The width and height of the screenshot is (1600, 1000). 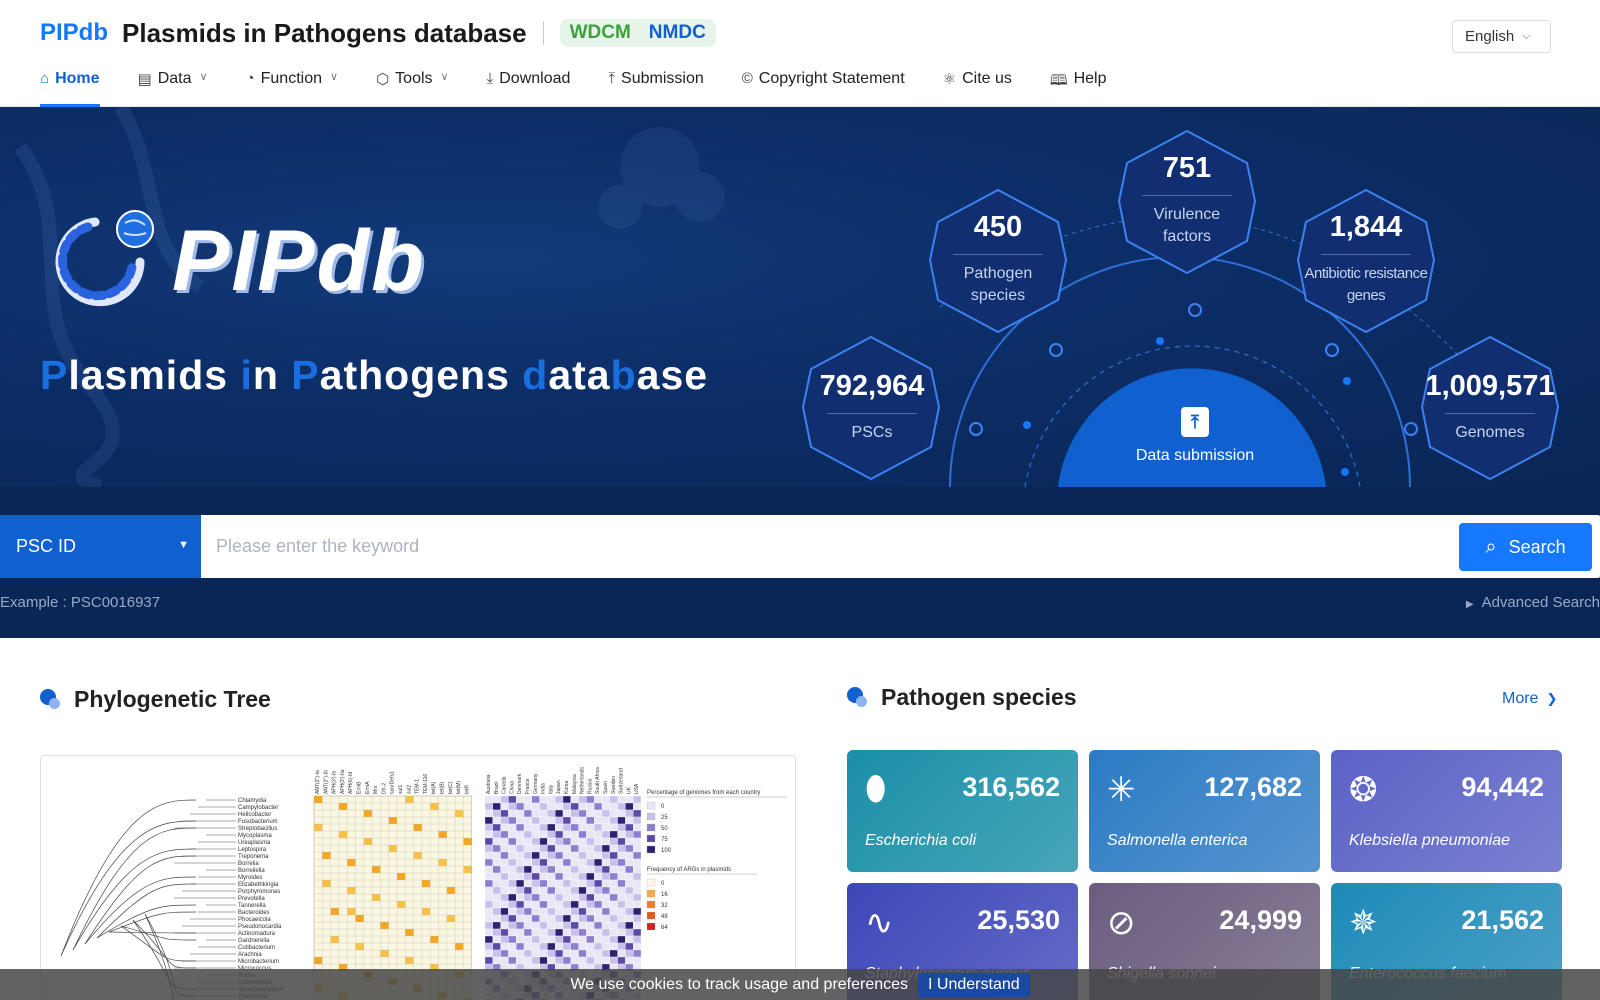 I want to click on nav-download: ⤓ Download, so click(x=529, y=84).